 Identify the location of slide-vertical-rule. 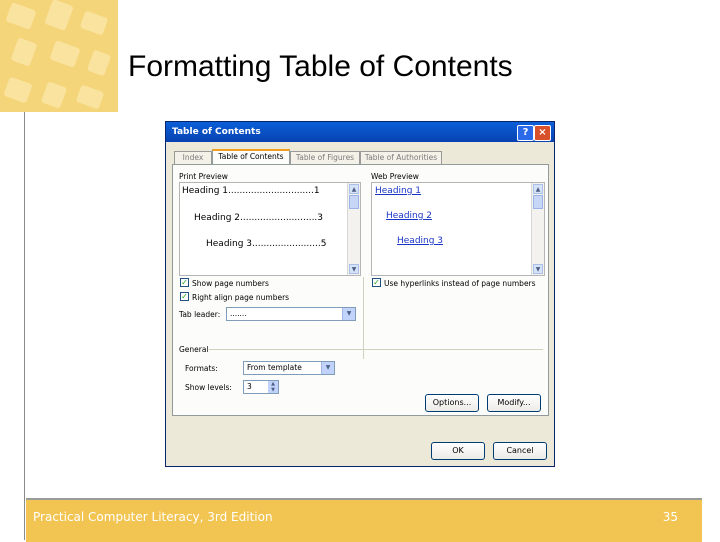
(24, 326).